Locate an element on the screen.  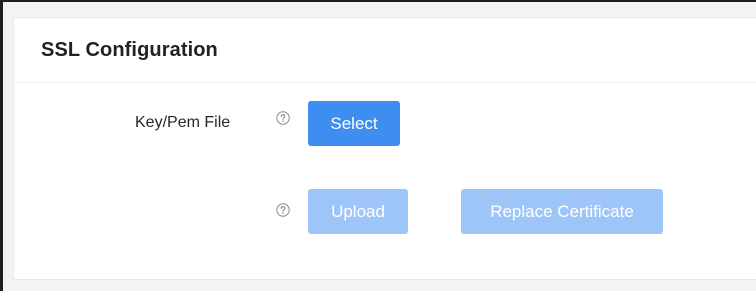
window-border-left is located at coordinates (1, 145).